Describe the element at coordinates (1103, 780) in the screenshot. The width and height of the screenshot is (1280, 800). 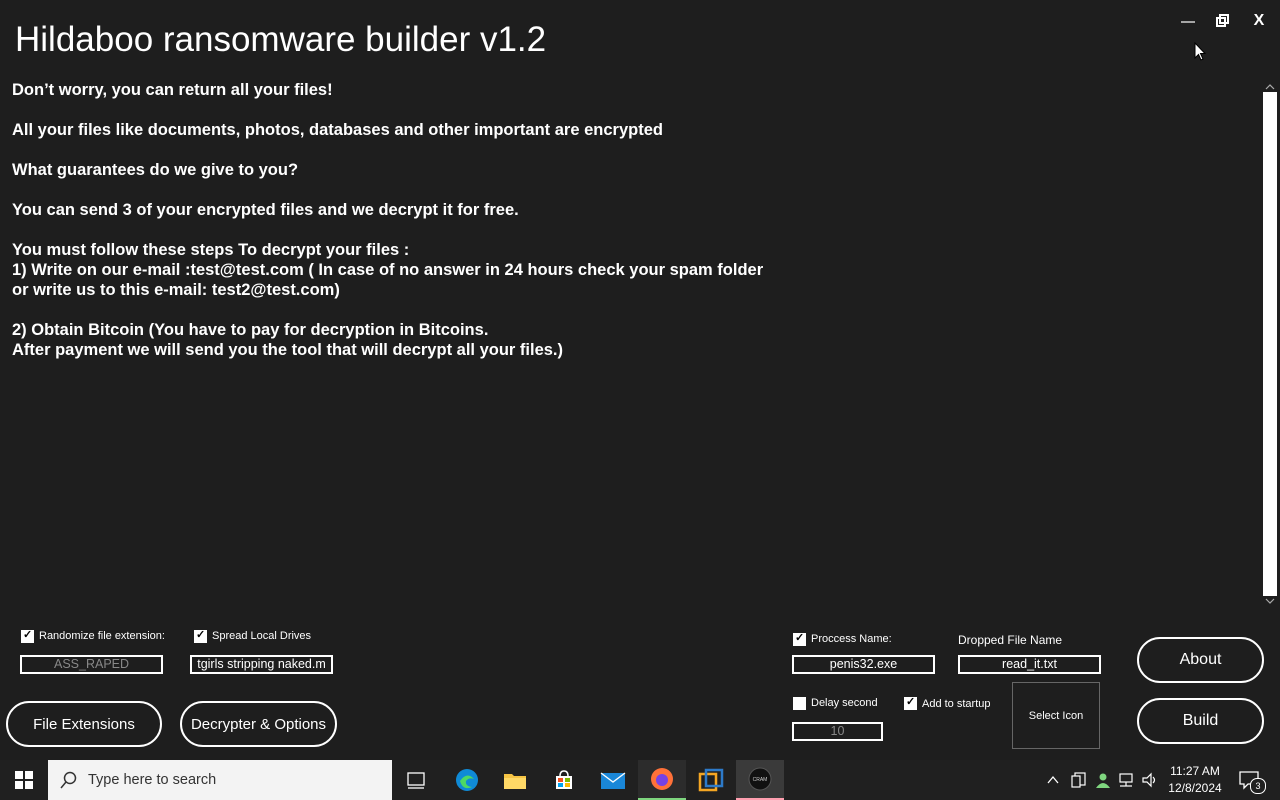
I see `people-icon` at that location.